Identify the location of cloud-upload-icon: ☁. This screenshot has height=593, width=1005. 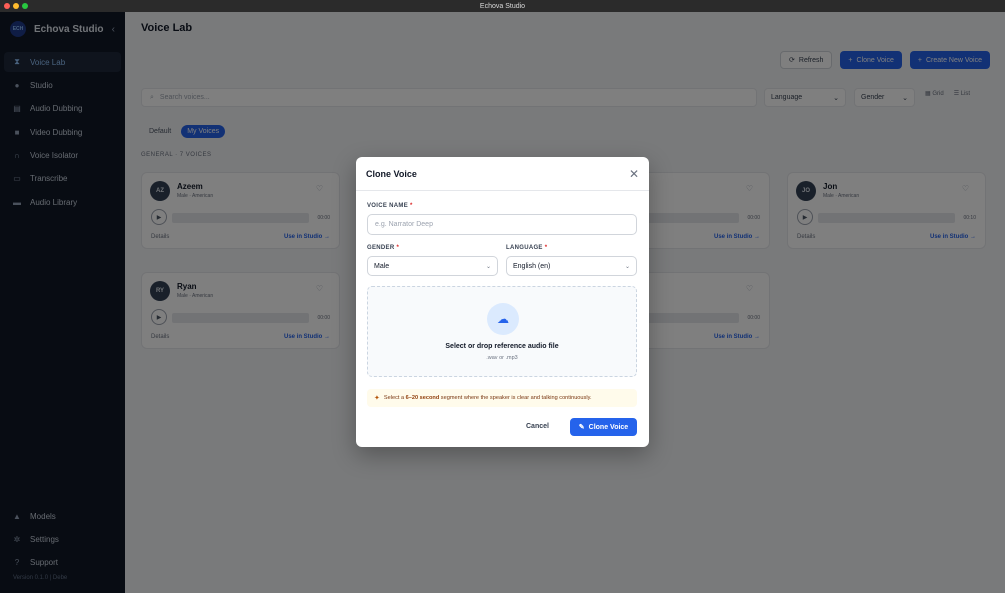
(503, 319).